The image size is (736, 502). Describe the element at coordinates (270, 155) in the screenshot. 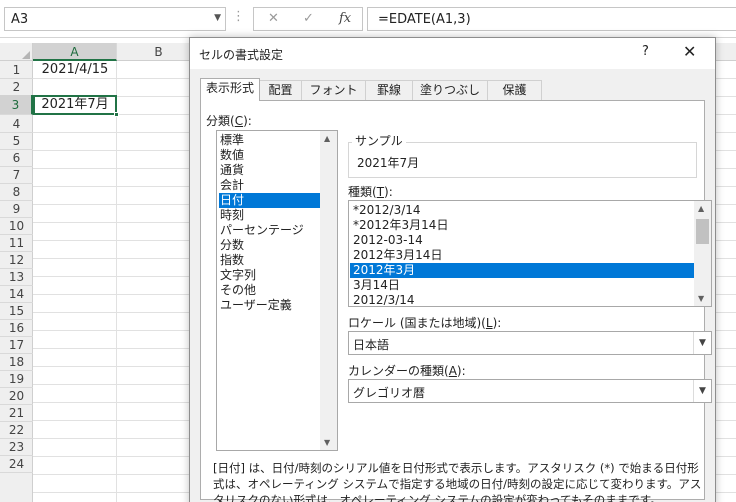

I see `category-item: 数値` at that location.